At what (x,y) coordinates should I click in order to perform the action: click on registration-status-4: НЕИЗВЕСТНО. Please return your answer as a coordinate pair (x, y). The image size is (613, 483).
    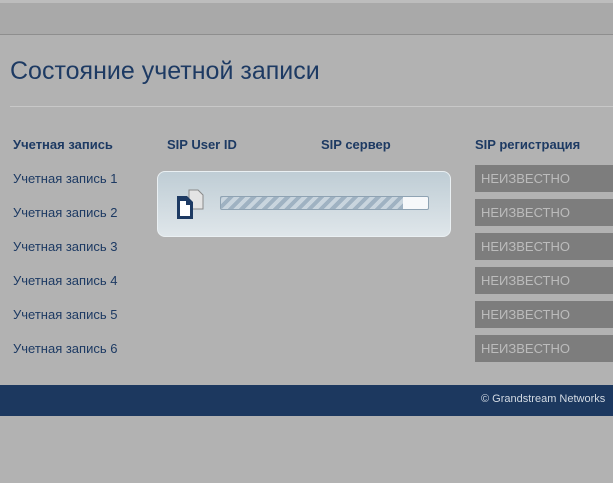
    Looking at the image, I should click on (544, 280).